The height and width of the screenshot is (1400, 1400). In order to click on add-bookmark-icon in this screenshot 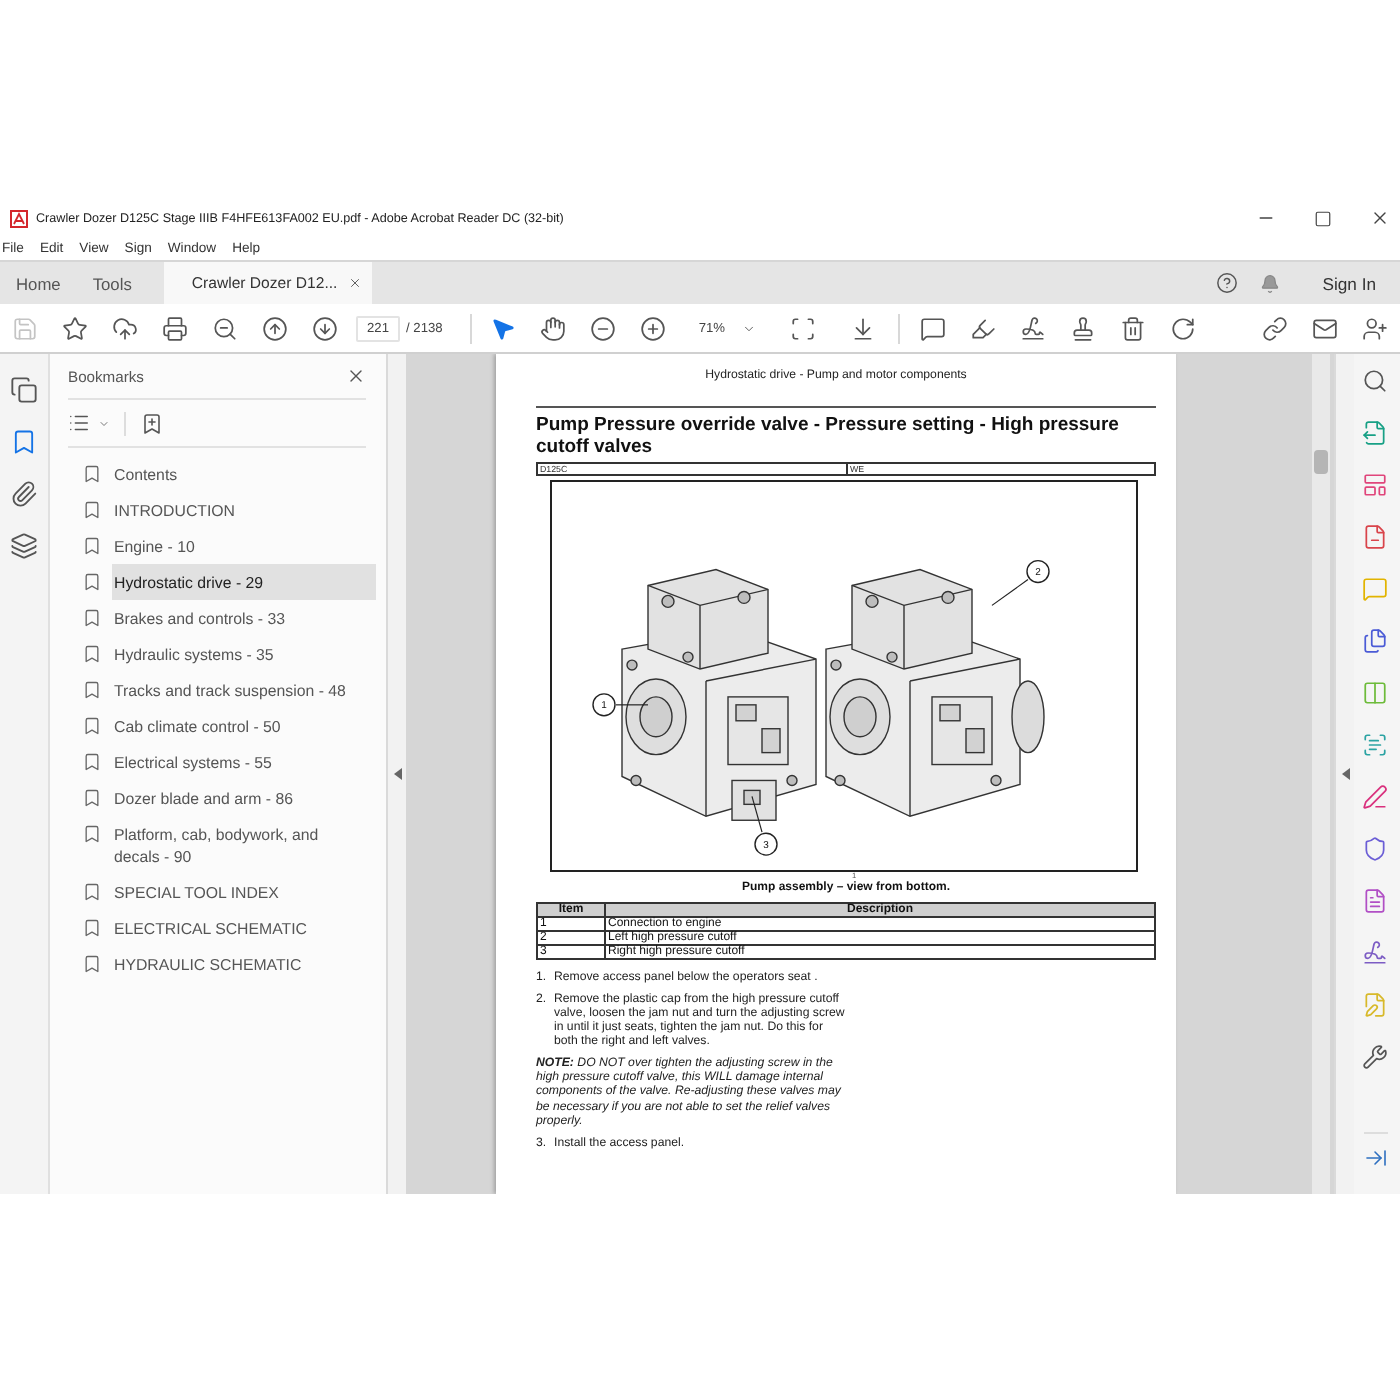, I will do `click(152, 423)`.